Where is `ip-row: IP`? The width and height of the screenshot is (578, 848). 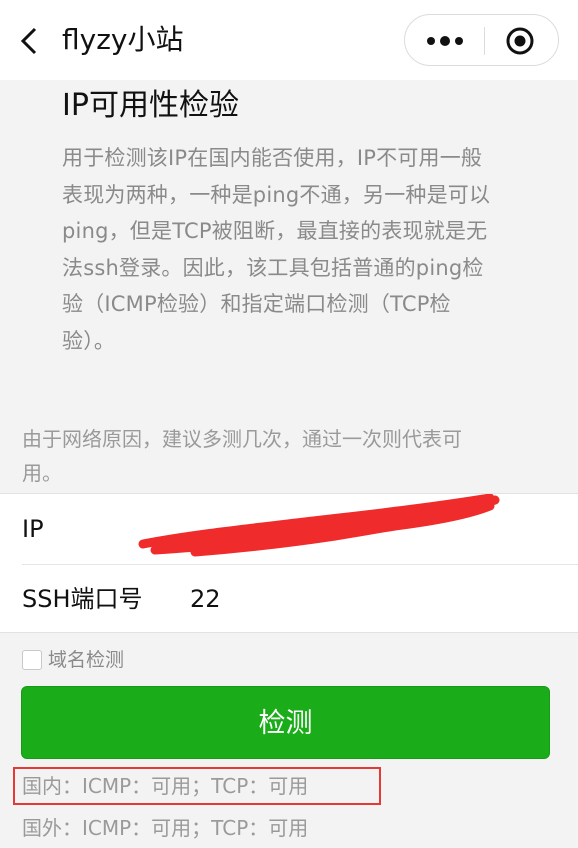
ip-row: IP is located at coordinates (289, 529).